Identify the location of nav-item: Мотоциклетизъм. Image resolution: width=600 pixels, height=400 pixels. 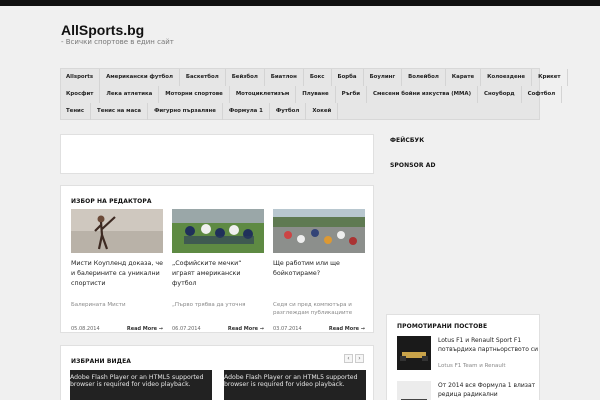
(263, 94).